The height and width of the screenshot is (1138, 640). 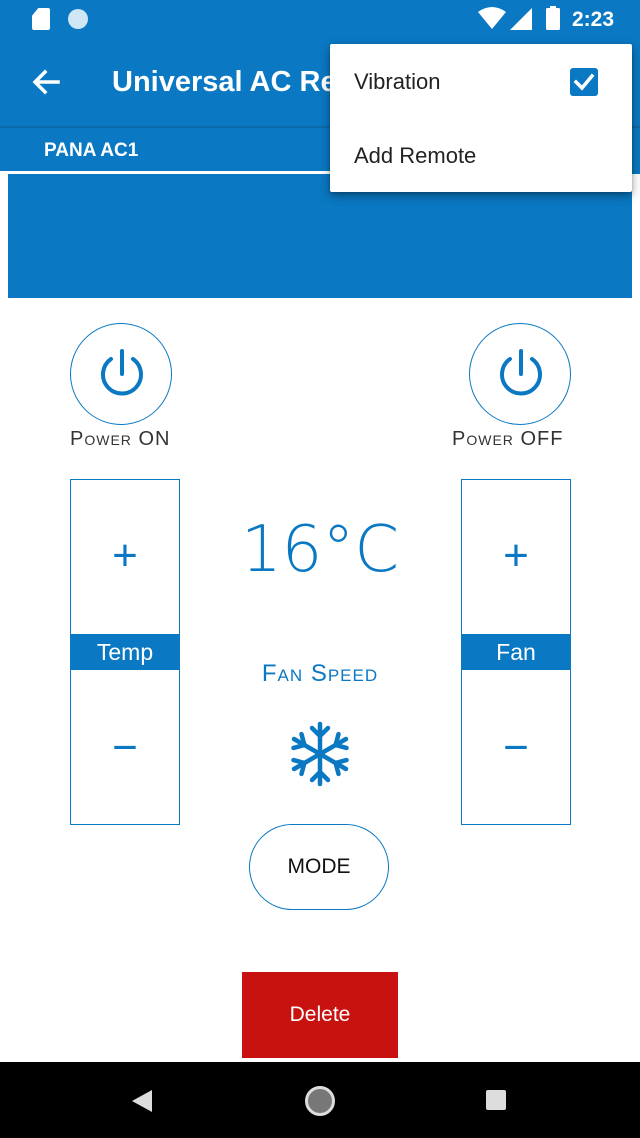 What do you see at coordinates (125, 748) in the screenshot?
I see `temp-down-button: −` at bounding box center [125, 748].